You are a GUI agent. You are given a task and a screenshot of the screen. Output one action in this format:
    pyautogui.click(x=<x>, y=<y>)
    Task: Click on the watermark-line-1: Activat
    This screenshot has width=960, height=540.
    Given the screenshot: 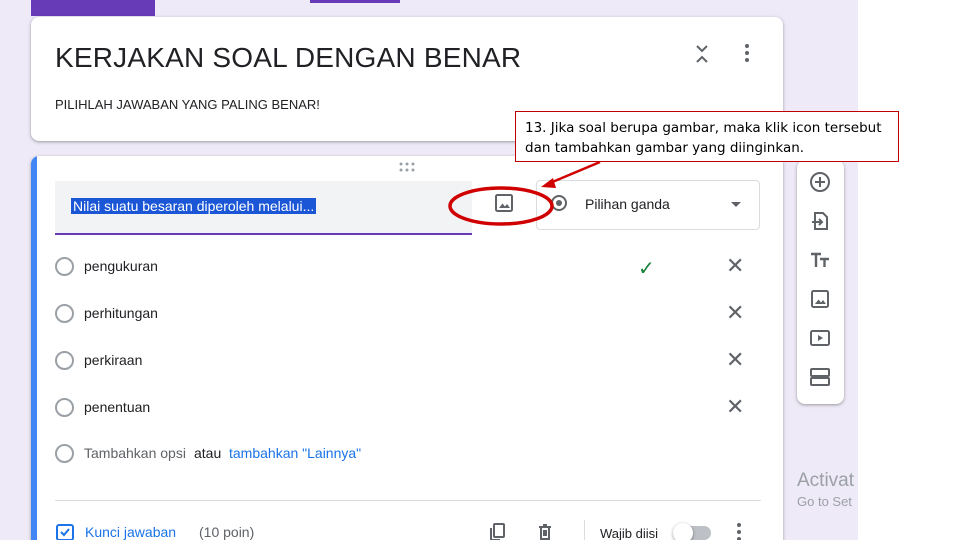 What is the action you would take?
    pyautogui.click(x=826, y=480)
    